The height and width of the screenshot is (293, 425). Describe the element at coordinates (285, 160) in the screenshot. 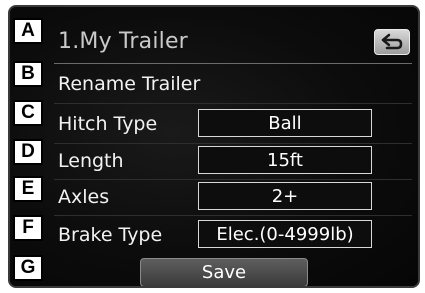

I see `length-value: 15ft` at that location.